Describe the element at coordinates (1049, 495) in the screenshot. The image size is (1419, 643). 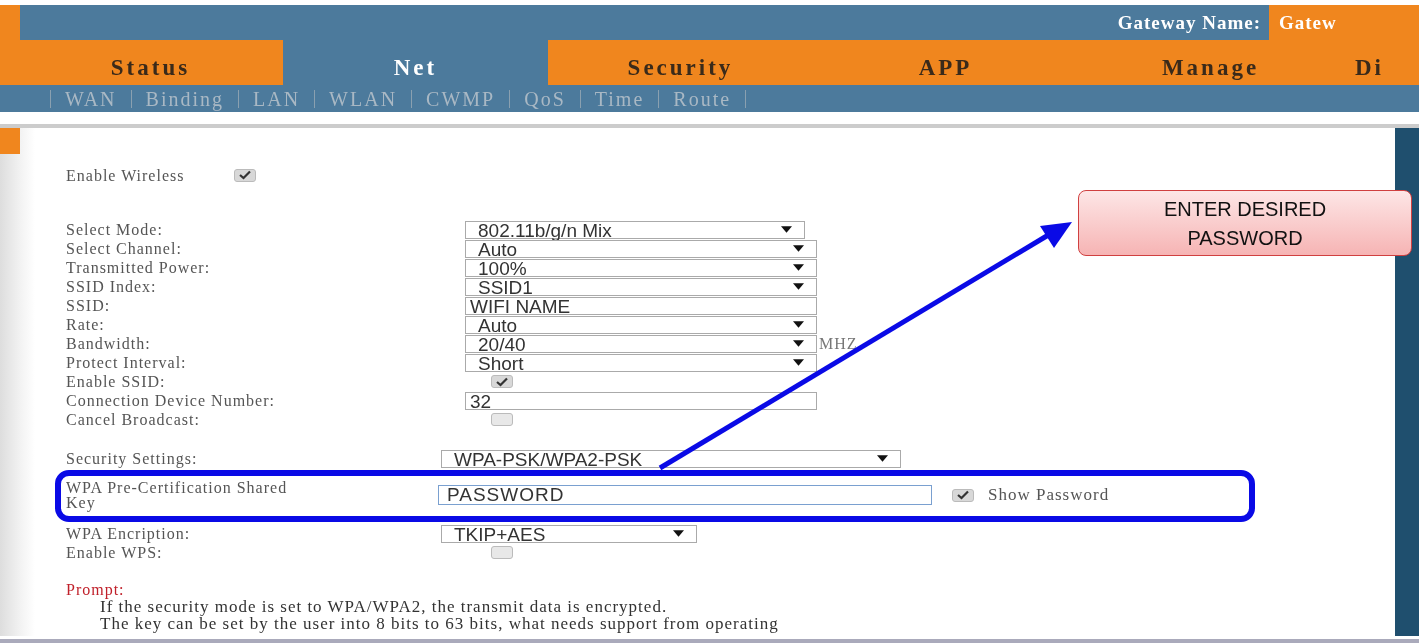
I see `checkbox-label: Show Password` at that location.